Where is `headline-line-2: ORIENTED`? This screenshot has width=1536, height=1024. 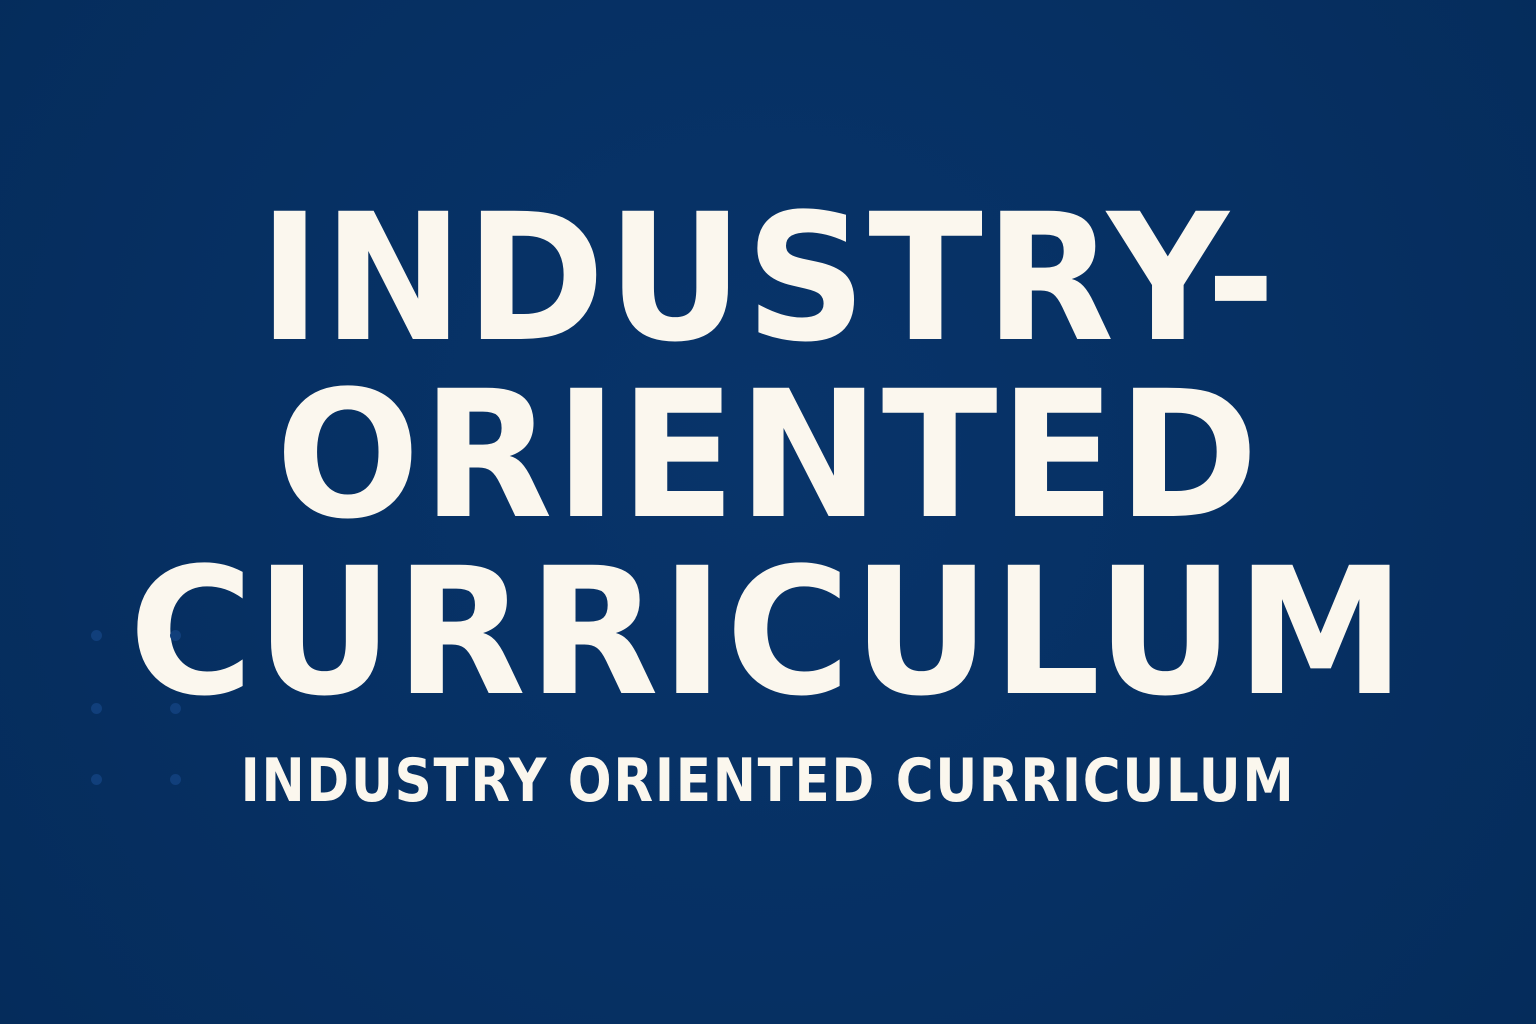 headline-line-2: ORIENTED is located at coordinates (768, 455).